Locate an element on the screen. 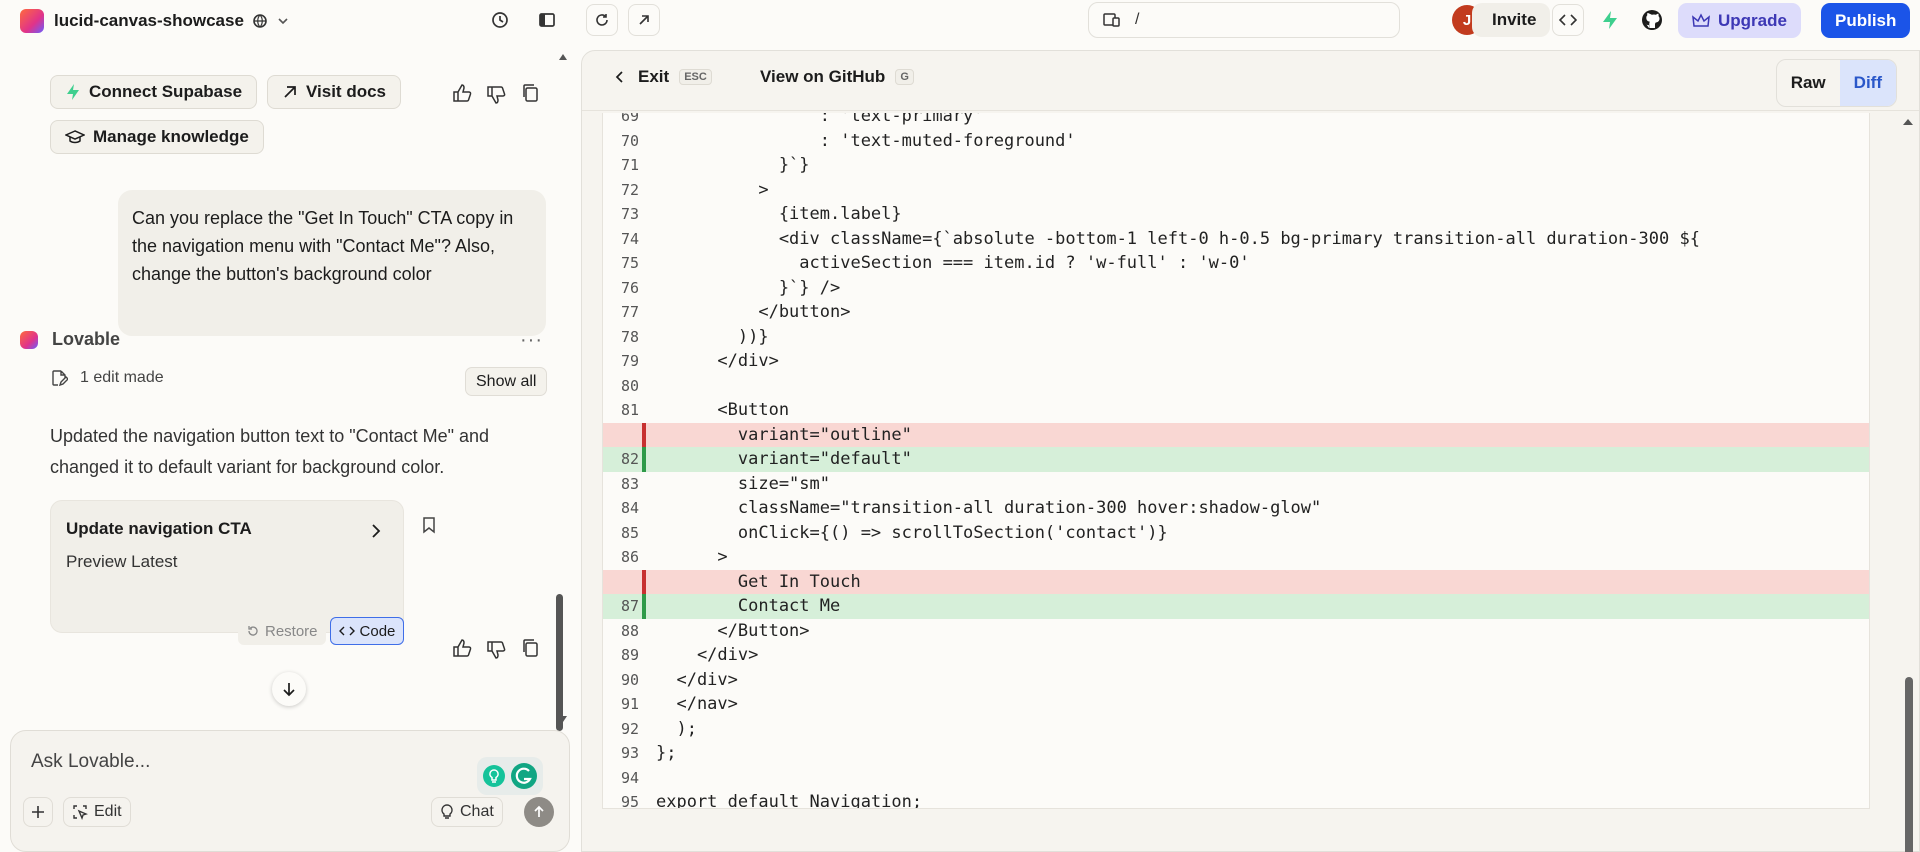  visit-docs-button: Visit docs is located at coordinates (334, 92).